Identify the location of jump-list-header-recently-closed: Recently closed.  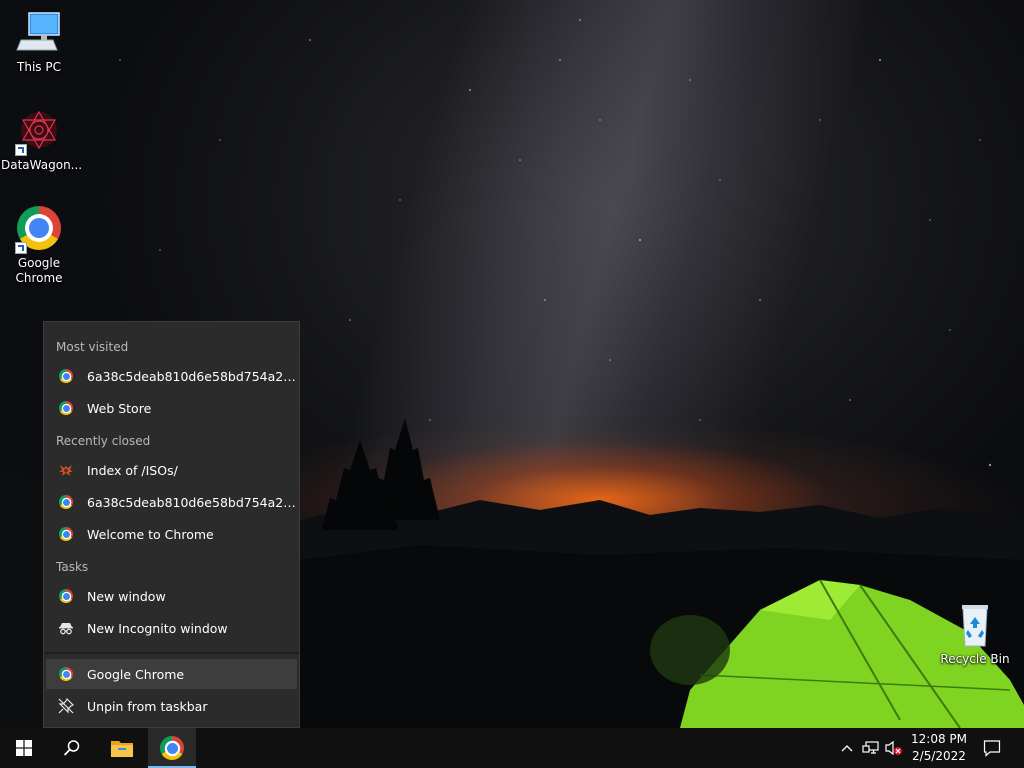
(103, 441).